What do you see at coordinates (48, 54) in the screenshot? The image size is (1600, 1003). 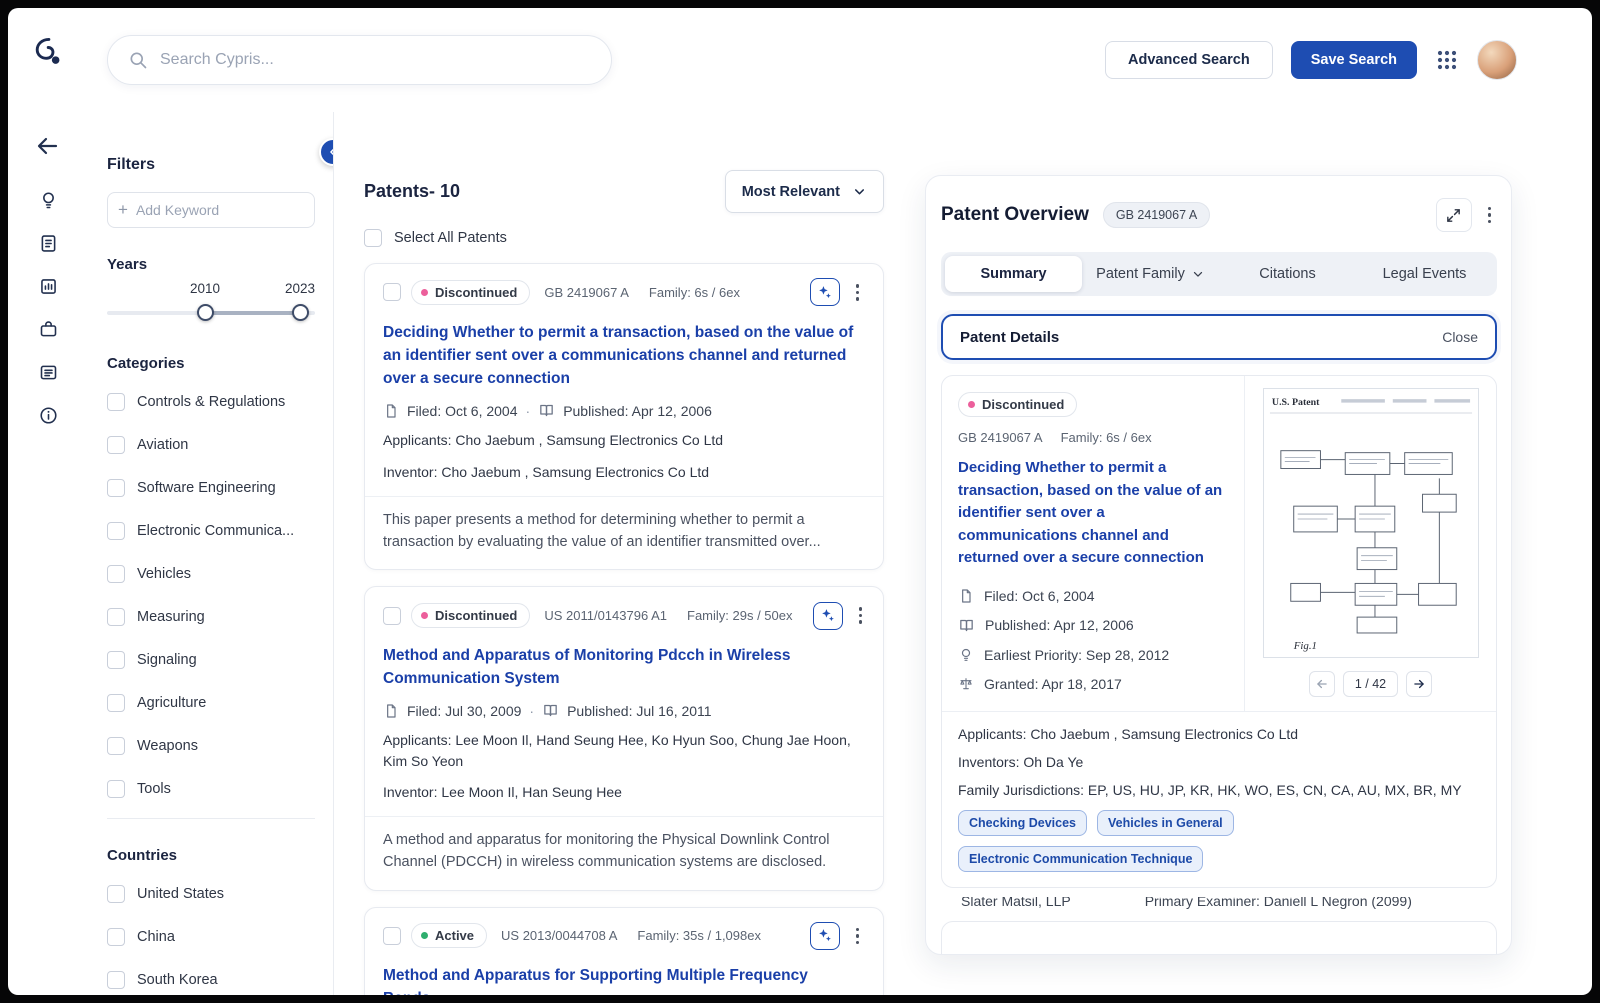 I see `cypris-logo` at bounding box center [48, 54].